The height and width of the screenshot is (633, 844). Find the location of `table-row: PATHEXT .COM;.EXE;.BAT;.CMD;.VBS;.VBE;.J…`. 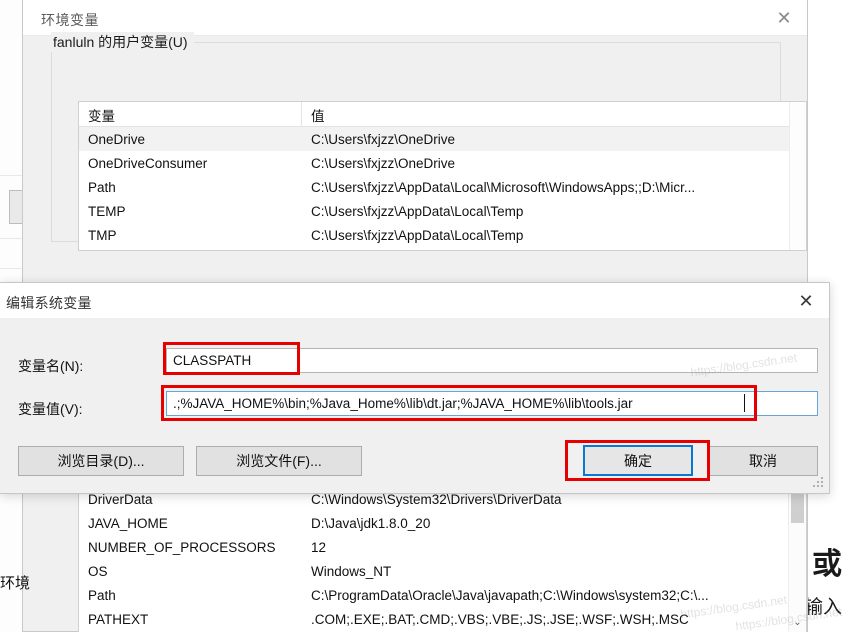

table-row: PATHEXT .COM;.EXE;.BAT;.CMD;.VBS;.VBE;.J… is located at coordinates (442, 619).